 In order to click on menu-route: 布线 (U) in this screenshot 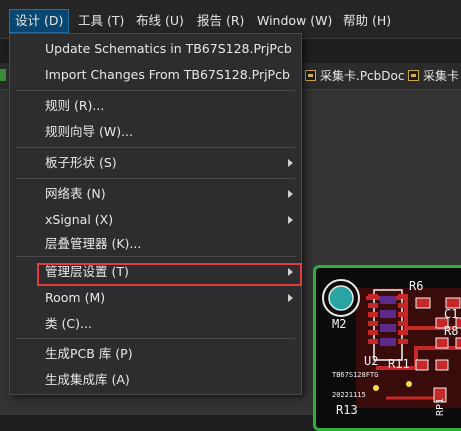, I will do `click(160, 21)`.